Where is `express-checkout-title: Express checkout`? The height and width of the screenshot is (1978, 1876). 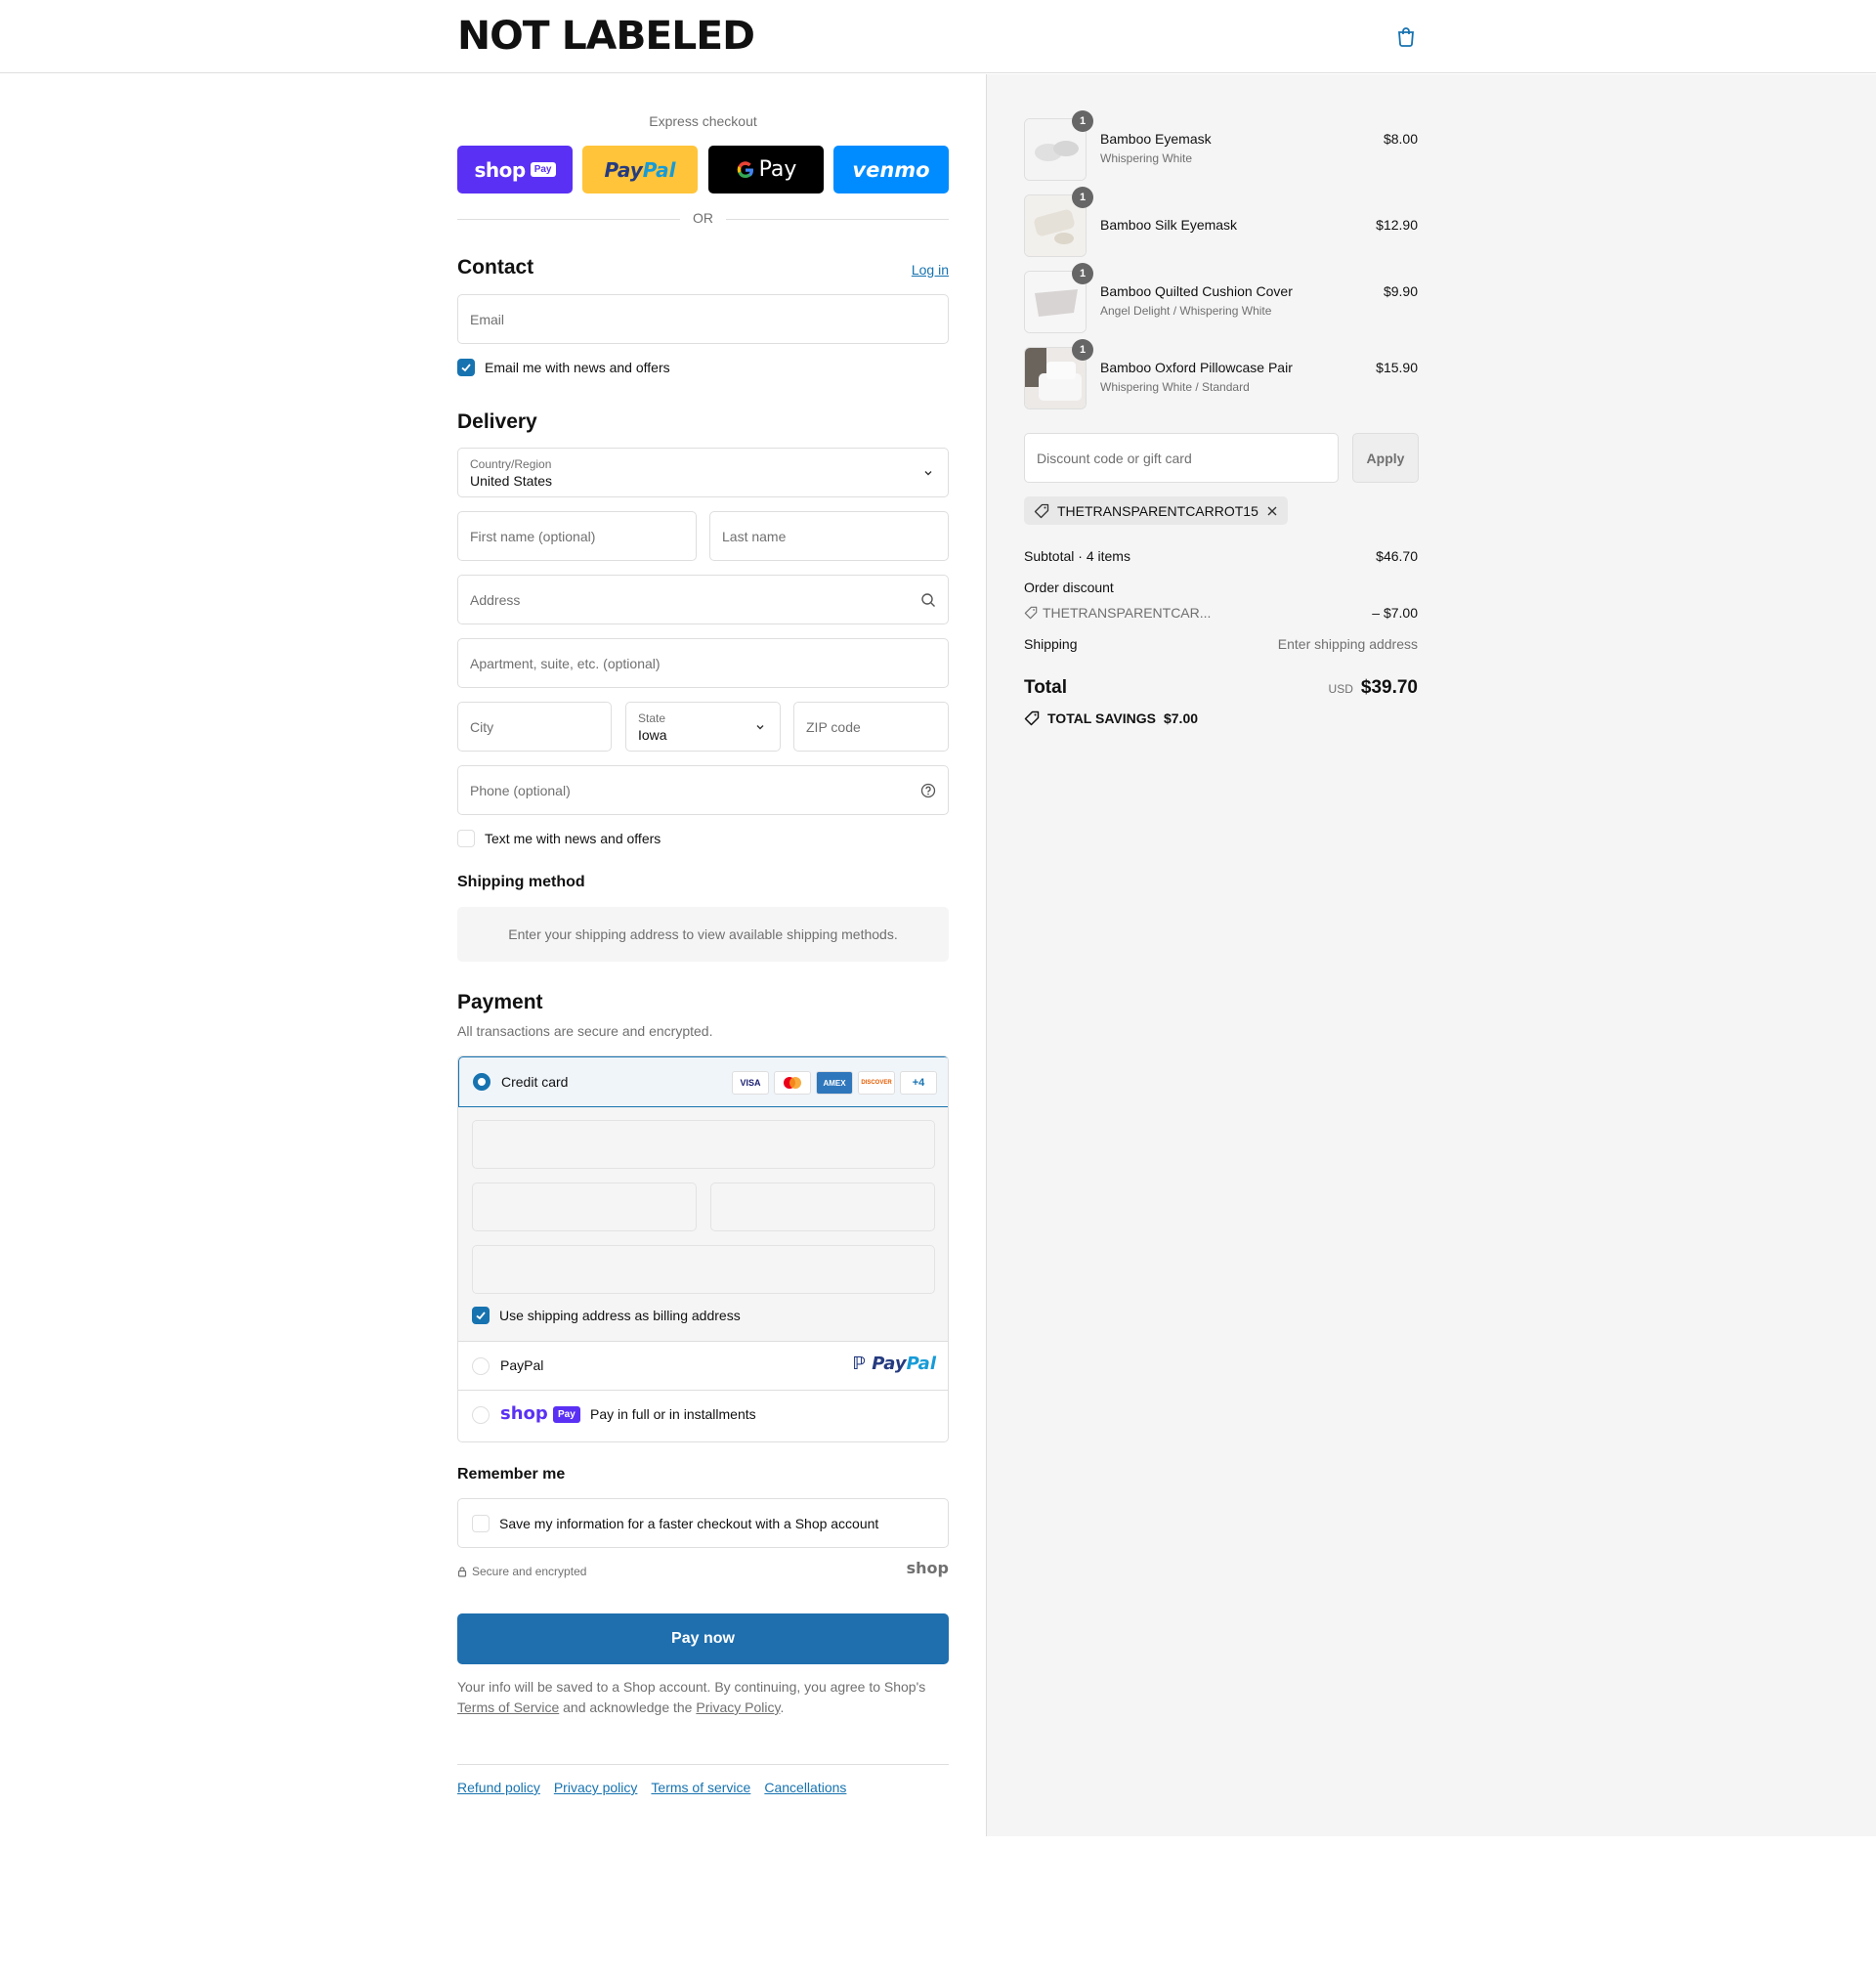
express-checkout-title: Express checkout is located at coordinates (703, 121).